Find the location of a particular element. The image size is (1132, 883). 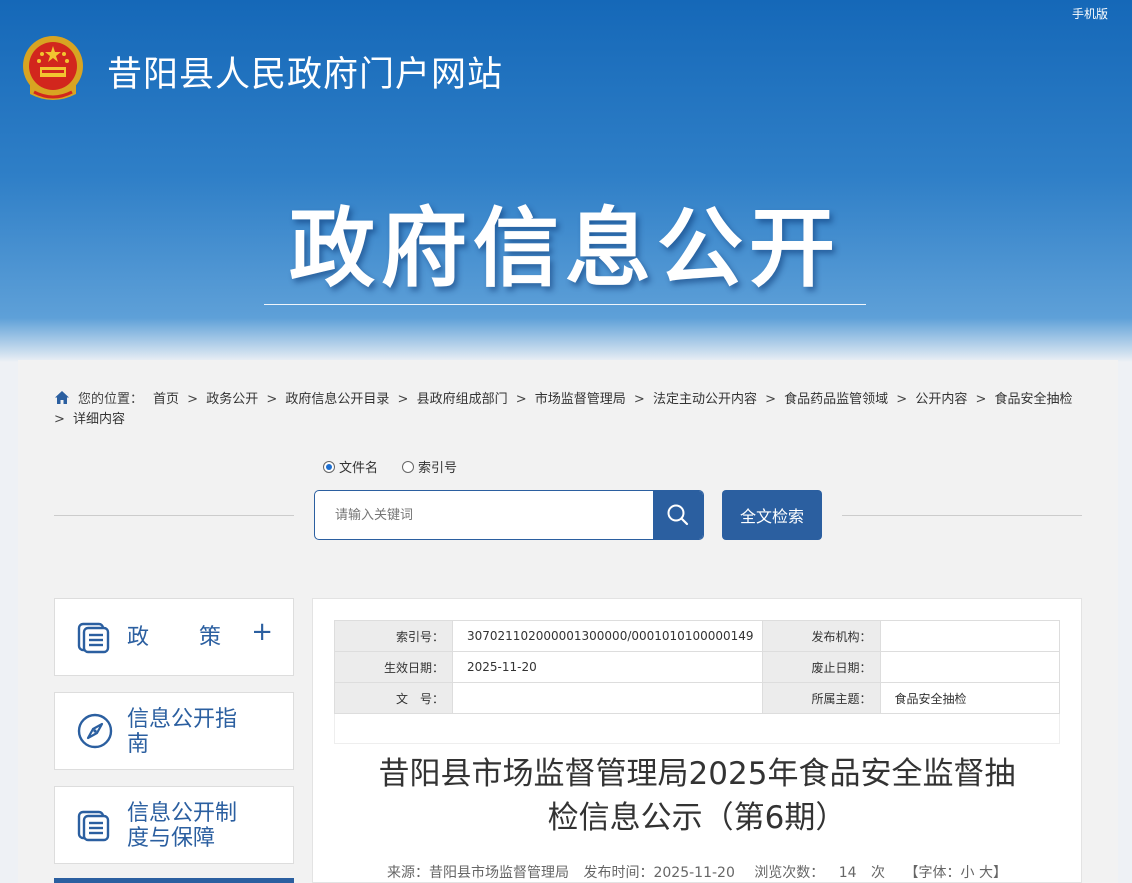

sidebar-item-policy: 政 策 + is located at coordinates (174, 637).